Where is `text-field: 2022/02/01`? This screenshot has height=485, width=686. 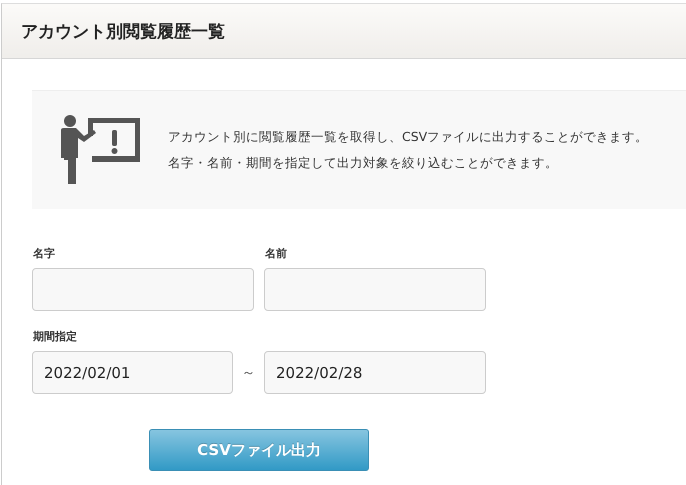 text-field: 2022/02/01 is located at coordinates (132, 372).